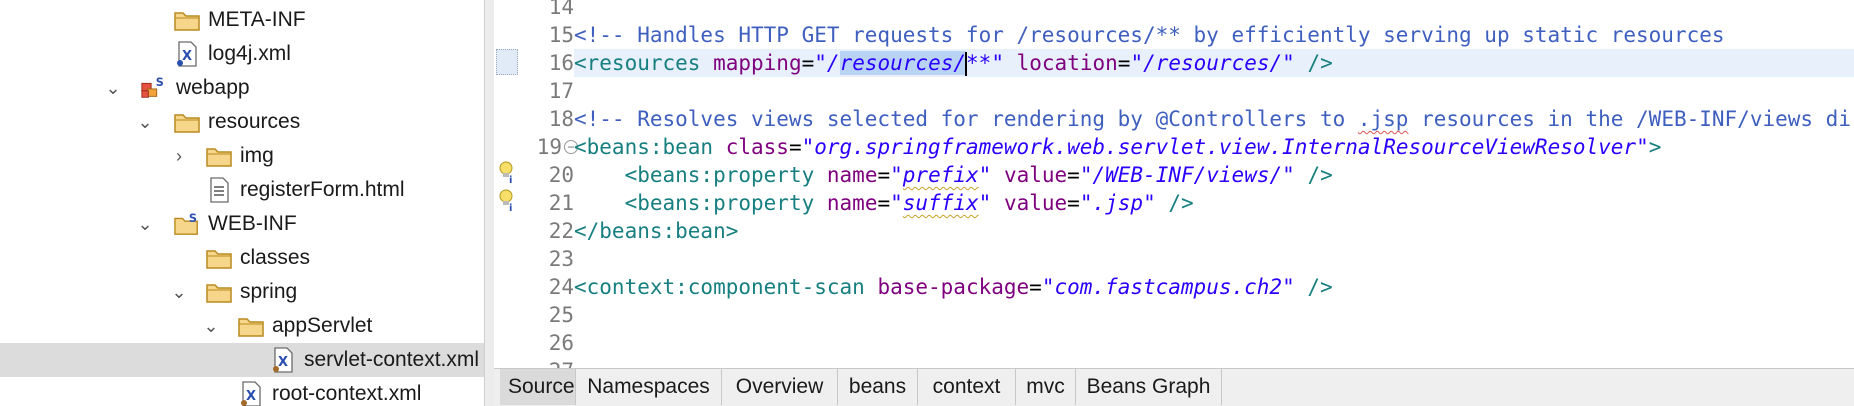 This screenshot has width=1854, height=406. What do you see at coordinates (561, 119) in the screenshot?
I see `line-number: 18` at bounding box center [561, 119].